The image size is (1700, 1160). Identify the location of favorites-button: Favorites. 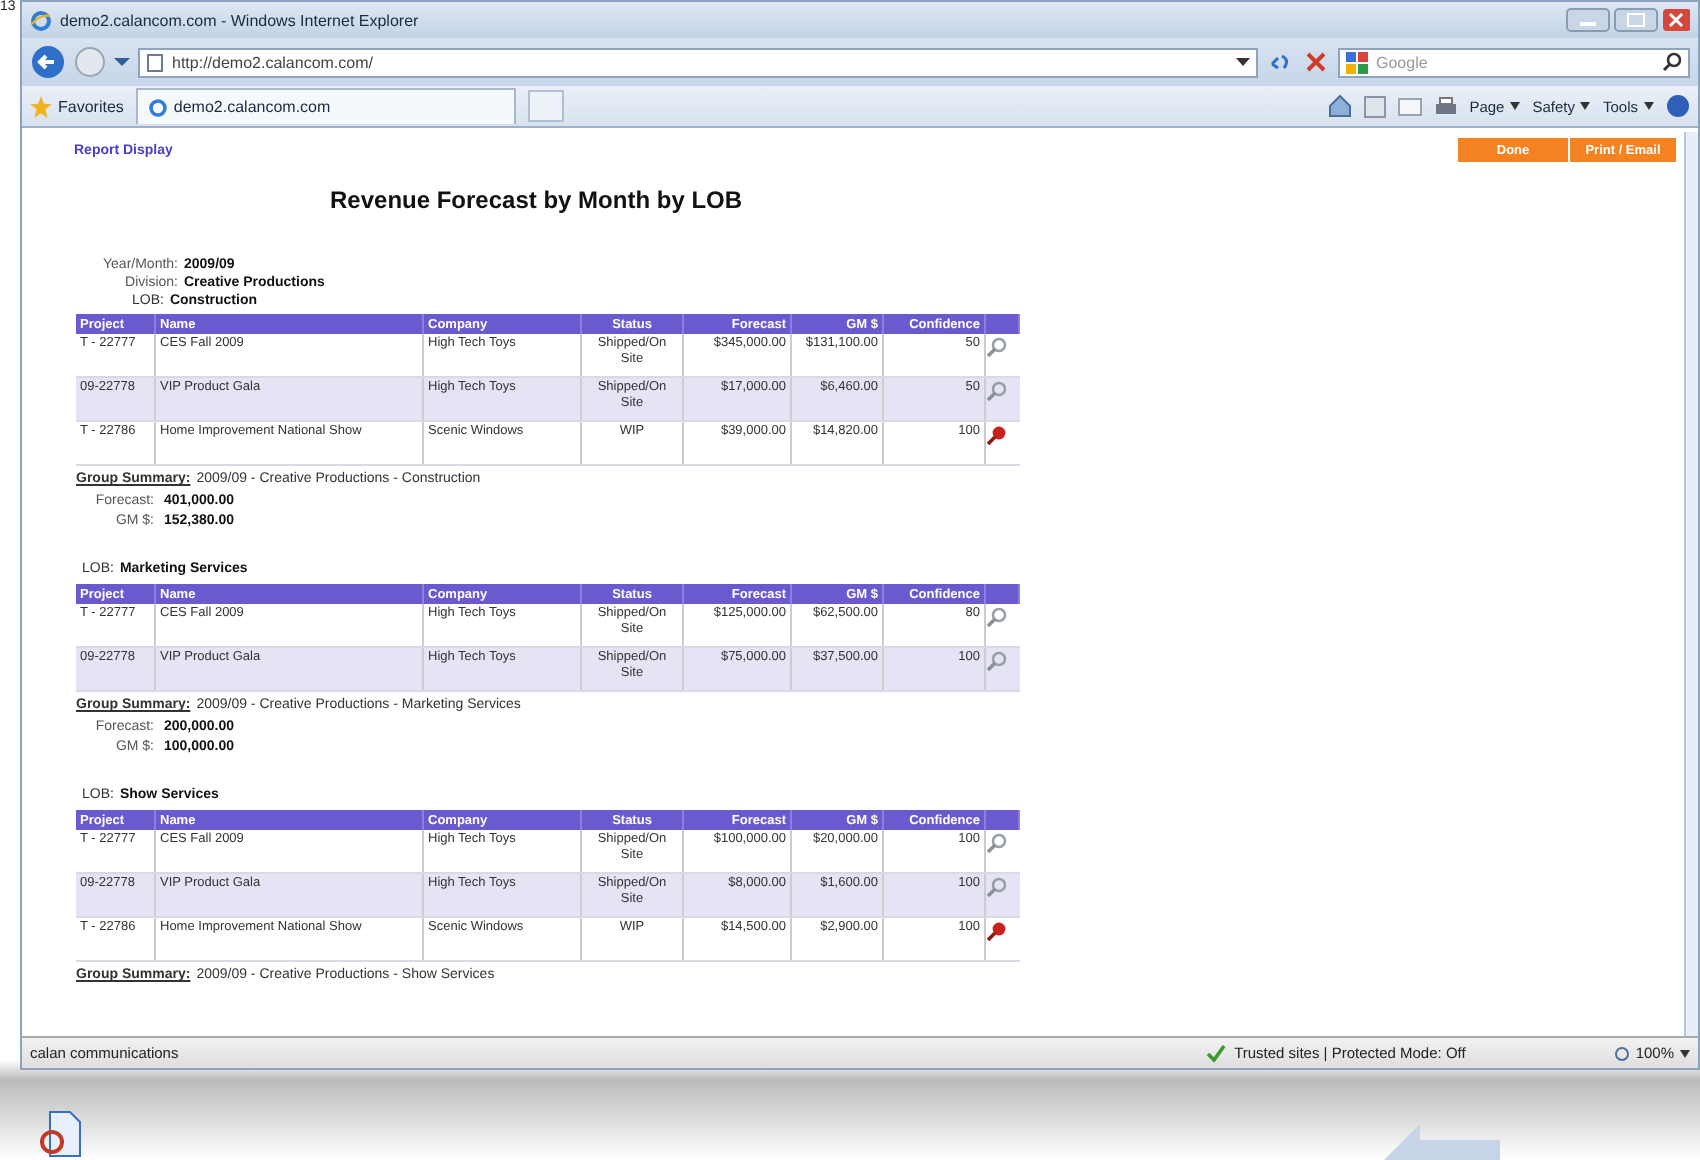
(77, 106).